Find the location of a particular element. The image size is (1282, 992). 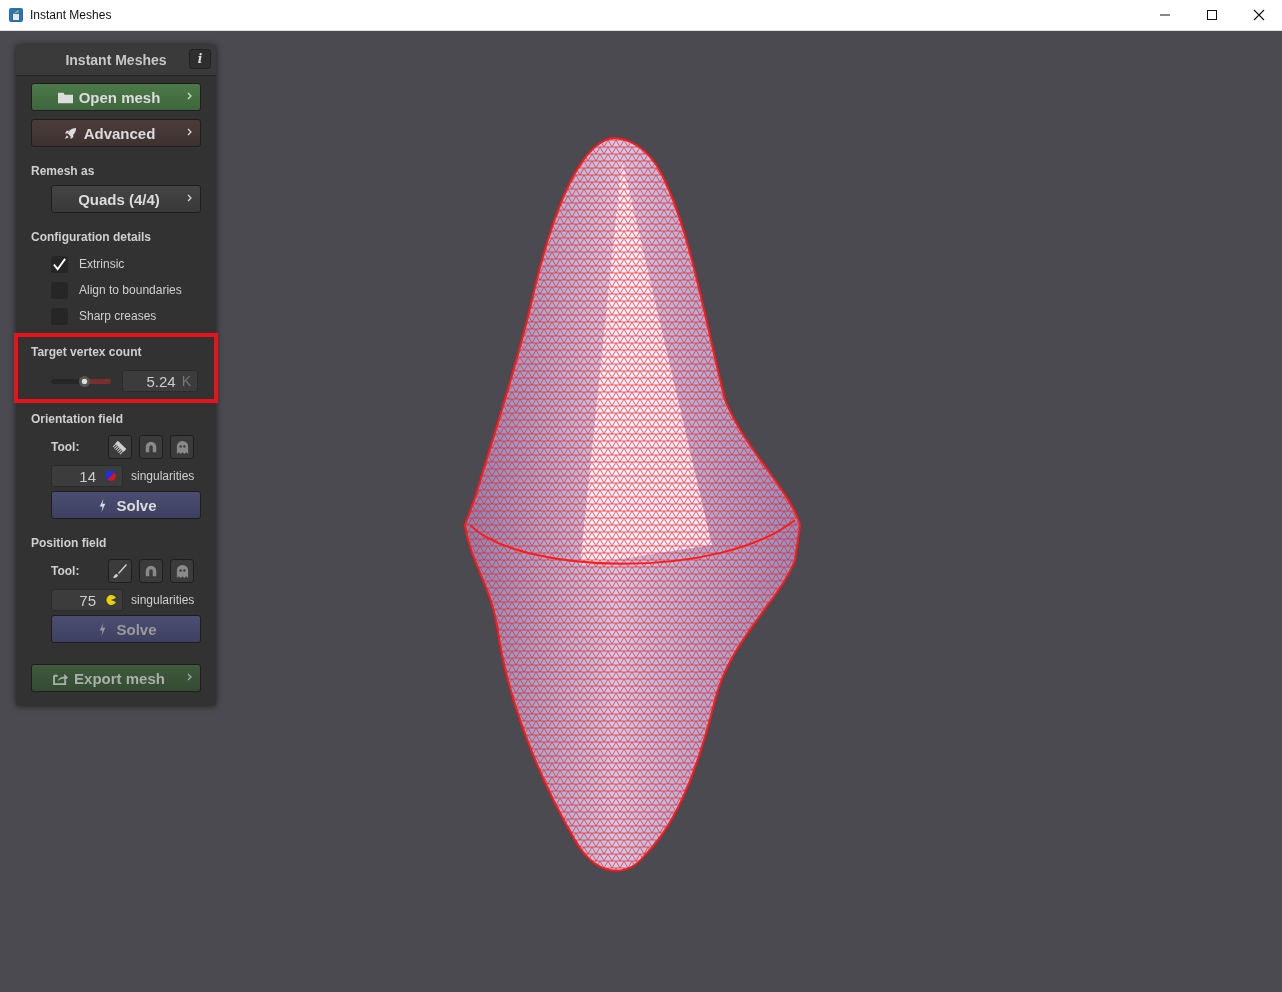

section-label: Remesh as is located at coordinates (63, 171).